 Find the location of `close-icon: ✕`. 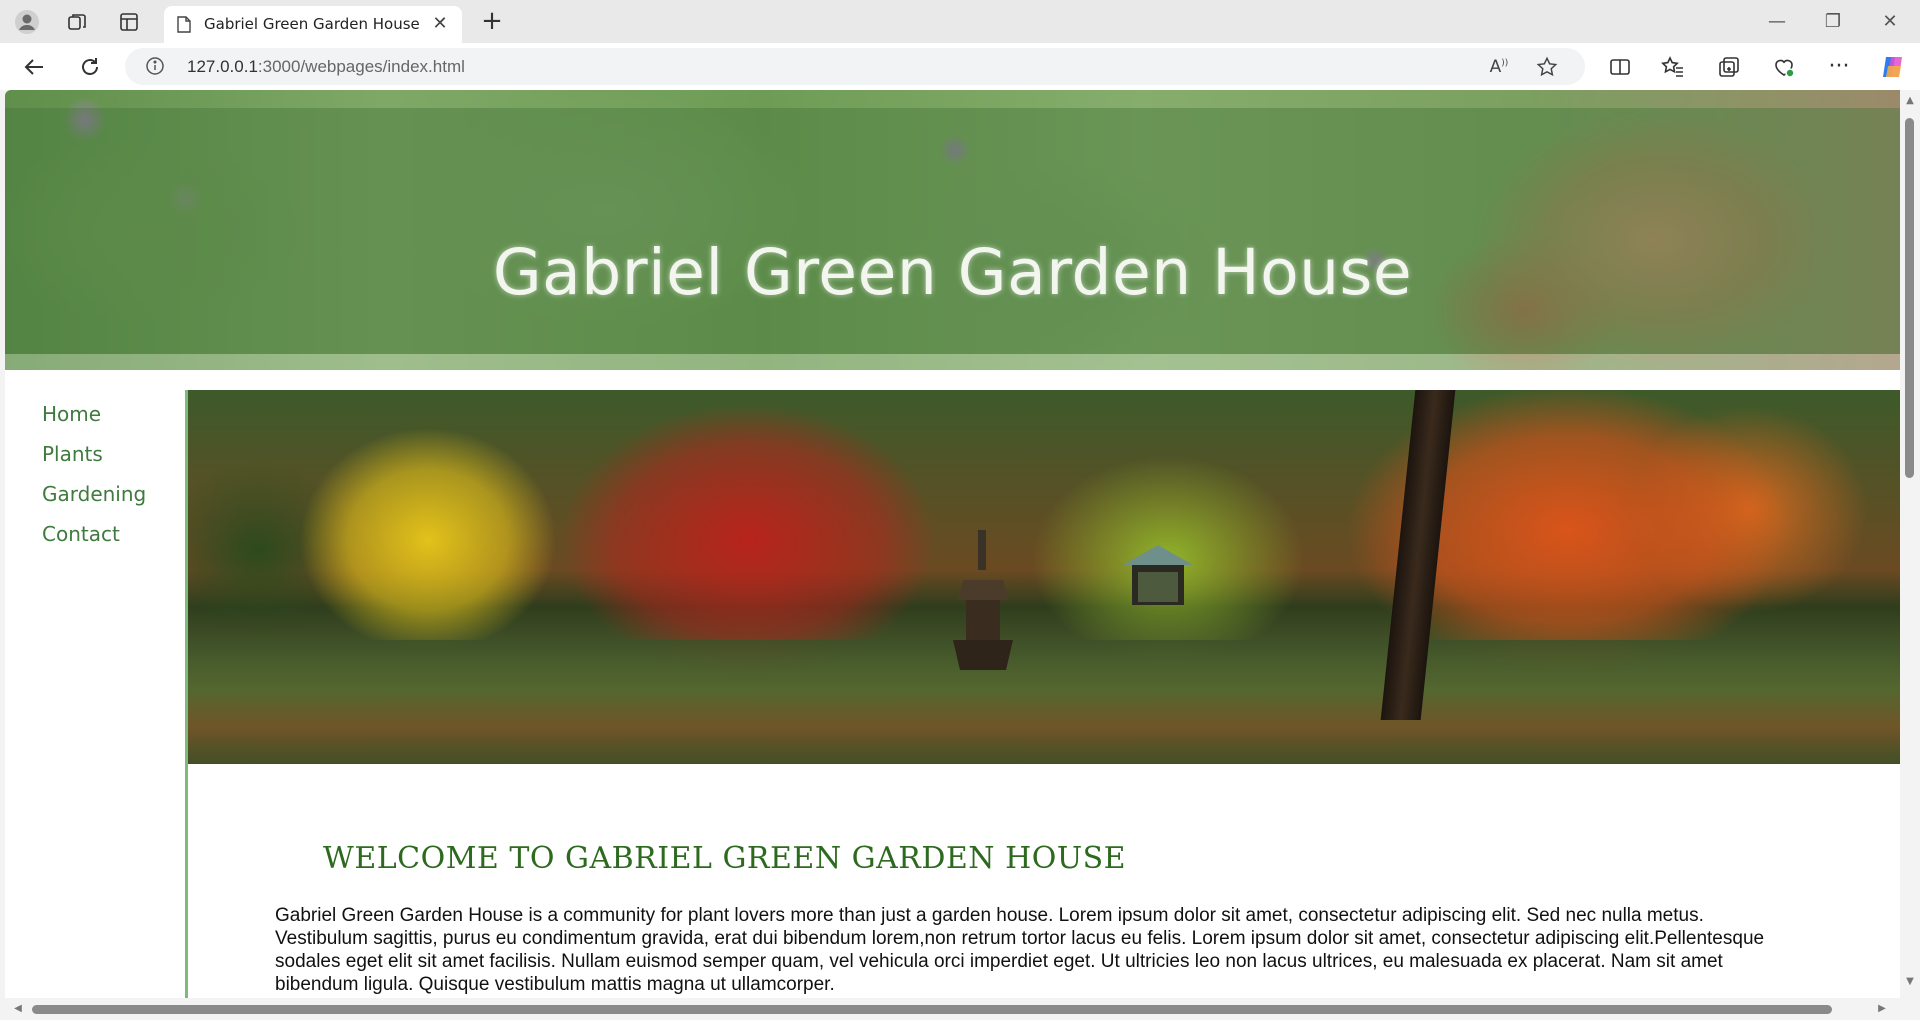

close-icon: ✕ is located at coordinates (440, 24).